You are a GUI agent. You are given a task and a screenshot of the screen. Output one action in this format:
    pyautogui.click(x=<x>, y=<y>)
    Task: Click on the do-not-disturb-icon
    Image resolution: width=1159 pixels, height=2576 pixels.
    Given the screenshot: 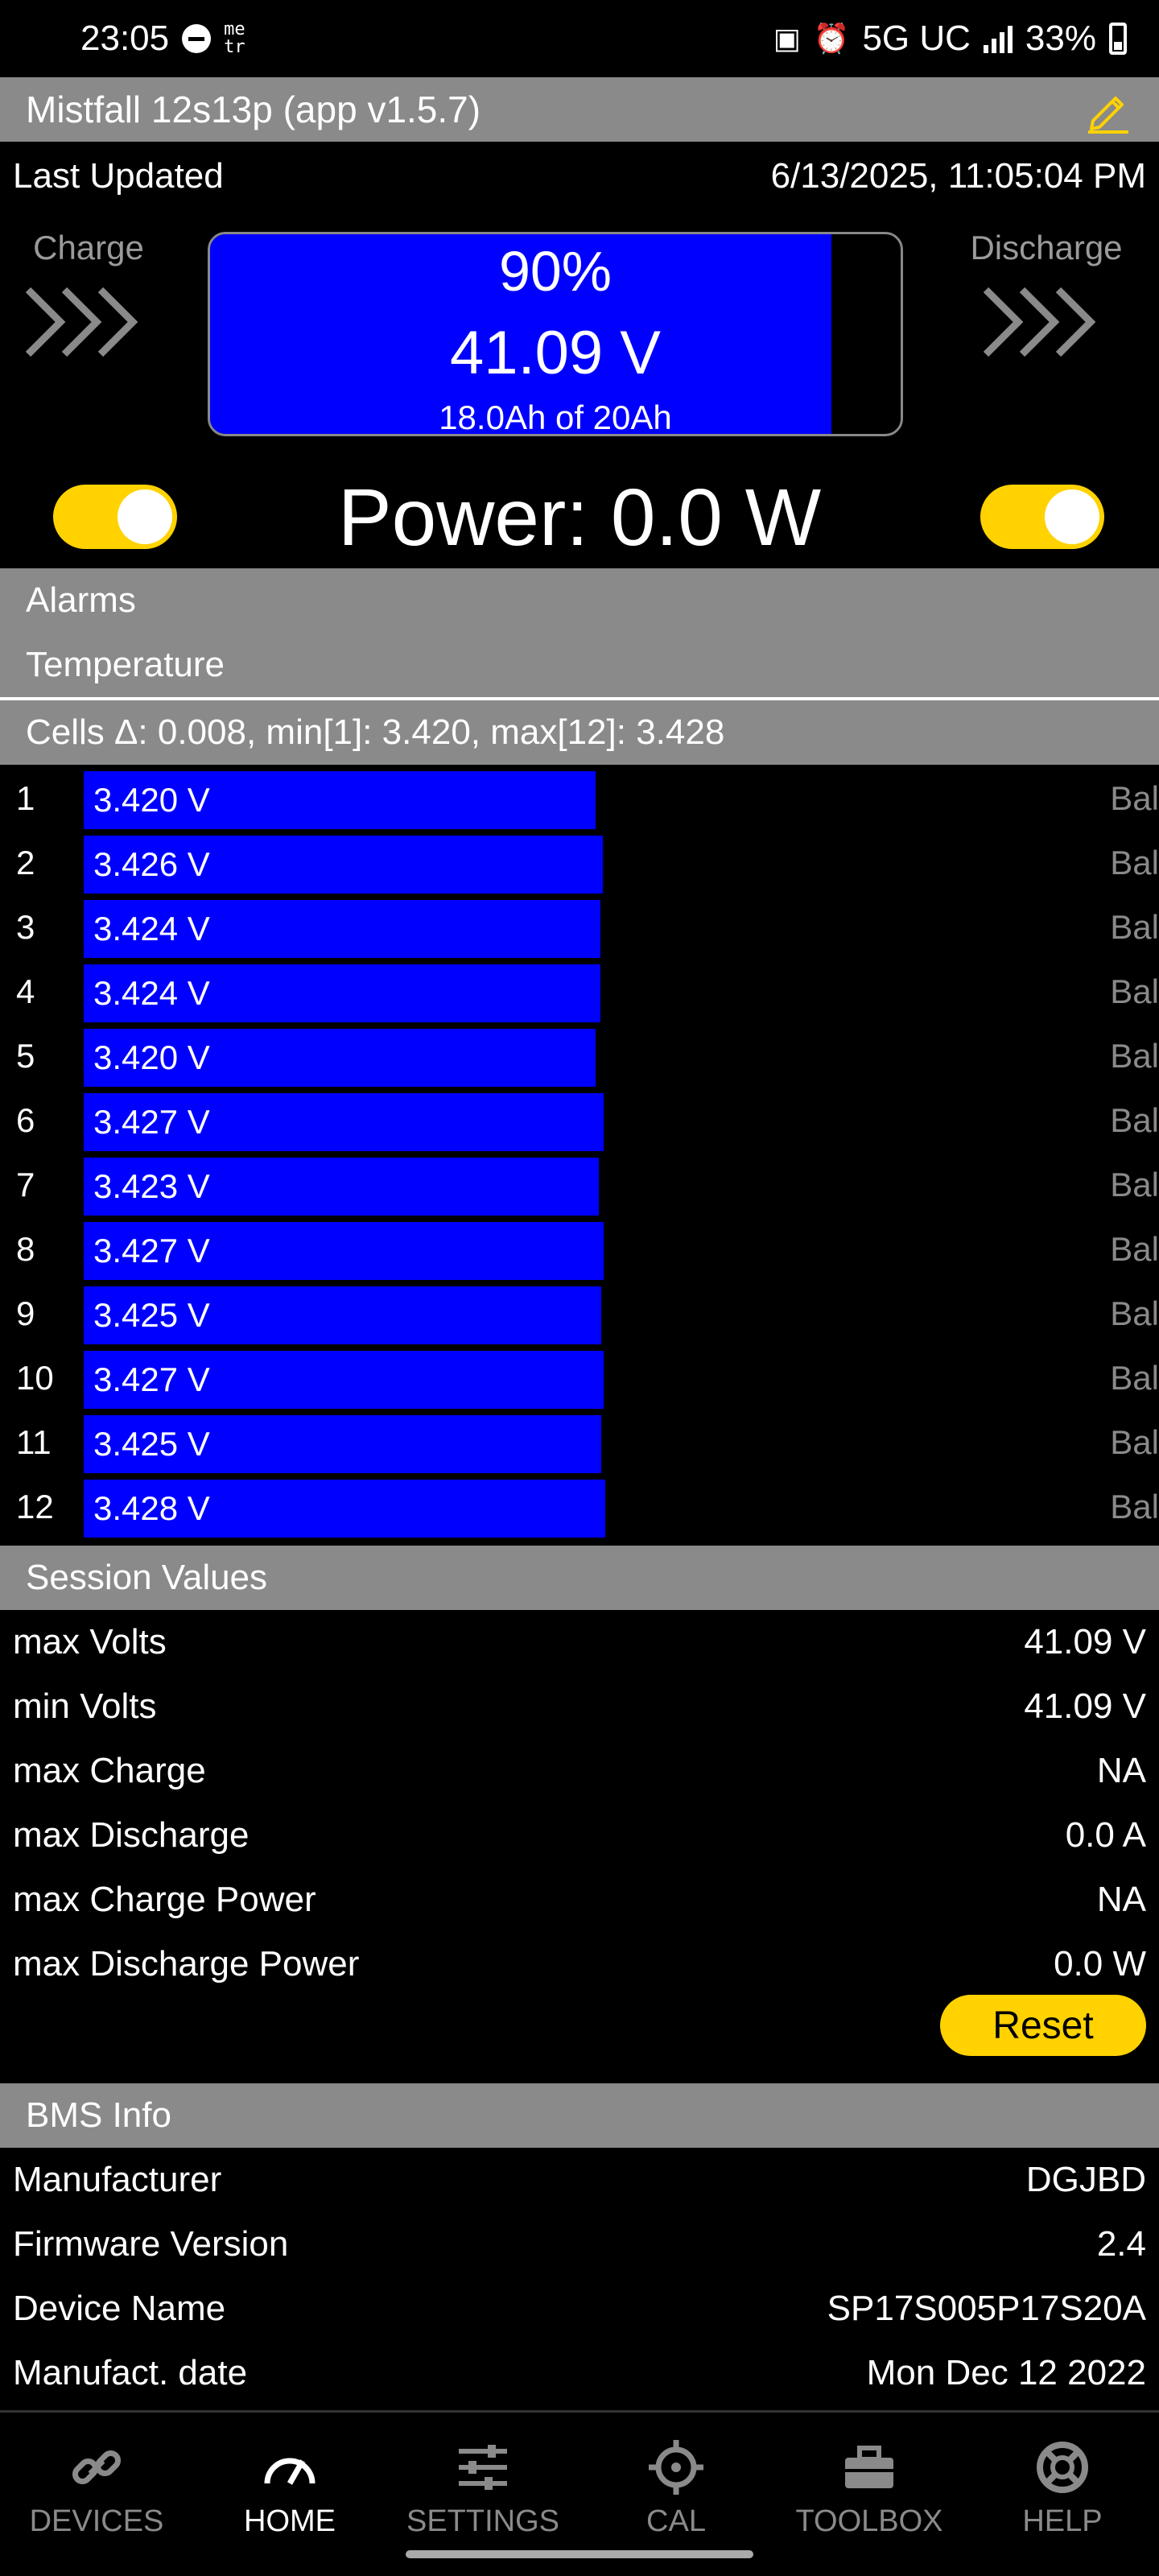 What is the action you would take?
    pyautogui.click(x=197, y=38)
    